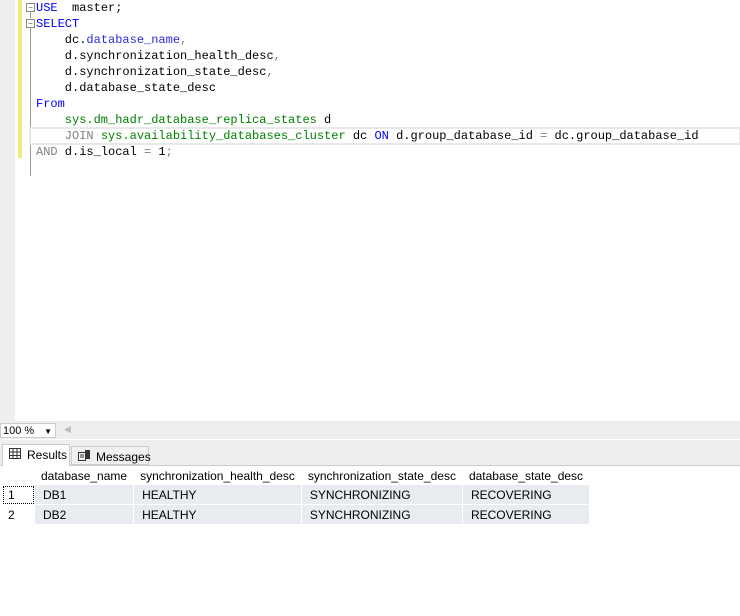  I want to click on zoom-dropdown: 100 % ▼, so click(28, 430).